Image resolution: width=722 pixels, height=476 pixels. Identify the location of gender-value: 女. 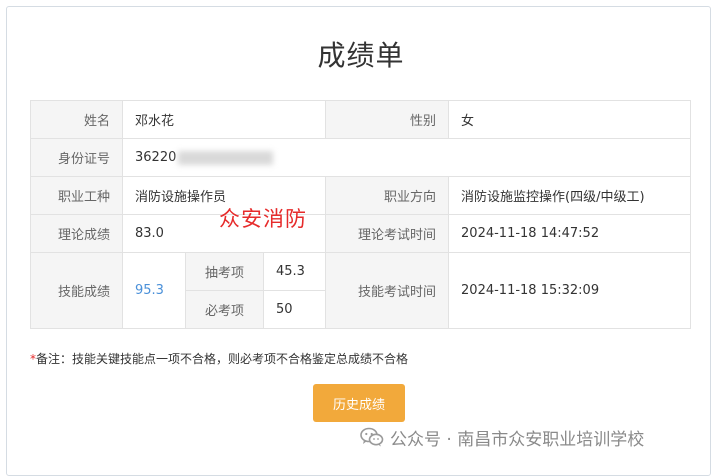
(570, 119).